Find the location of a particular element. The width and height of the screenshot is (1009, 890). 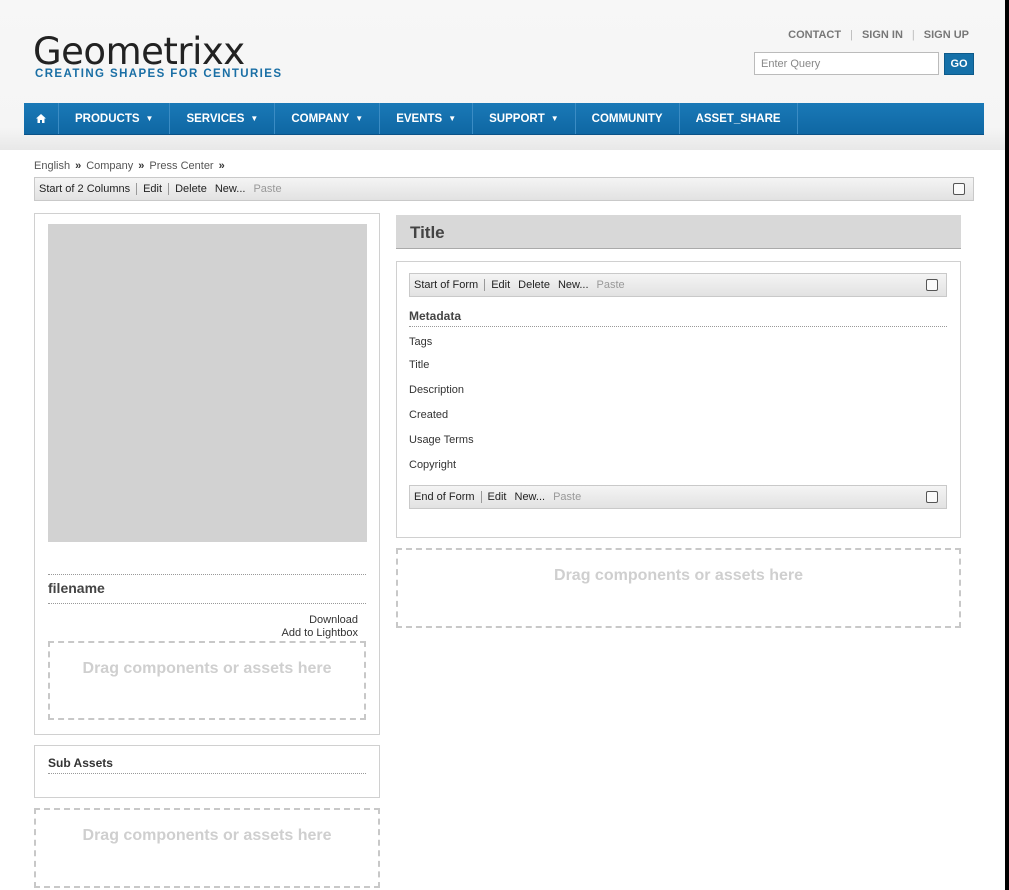

form-end-label: End of Form is located at coordinates (446, 497).